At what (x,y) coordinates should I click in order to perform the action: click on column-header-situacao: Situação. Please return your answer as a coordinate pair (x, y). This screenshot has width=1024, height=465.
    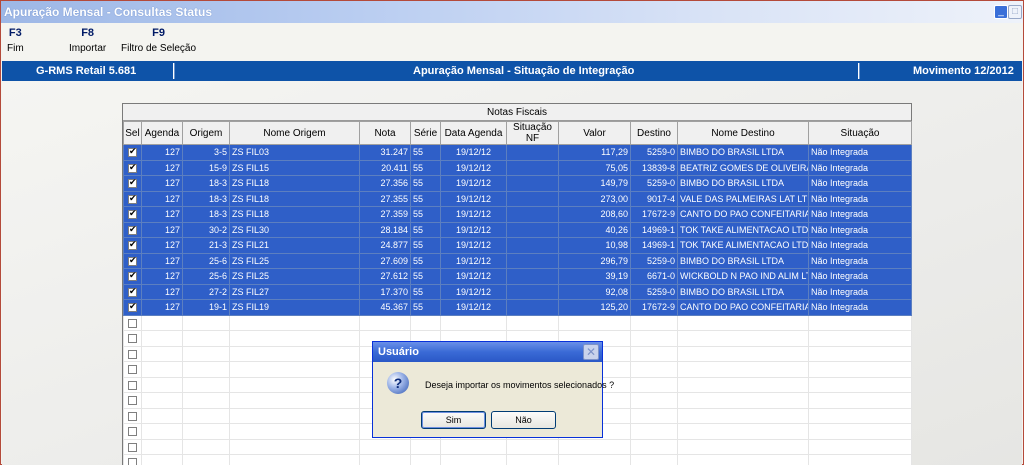
    Looking at the image, I should click on (860, 133).